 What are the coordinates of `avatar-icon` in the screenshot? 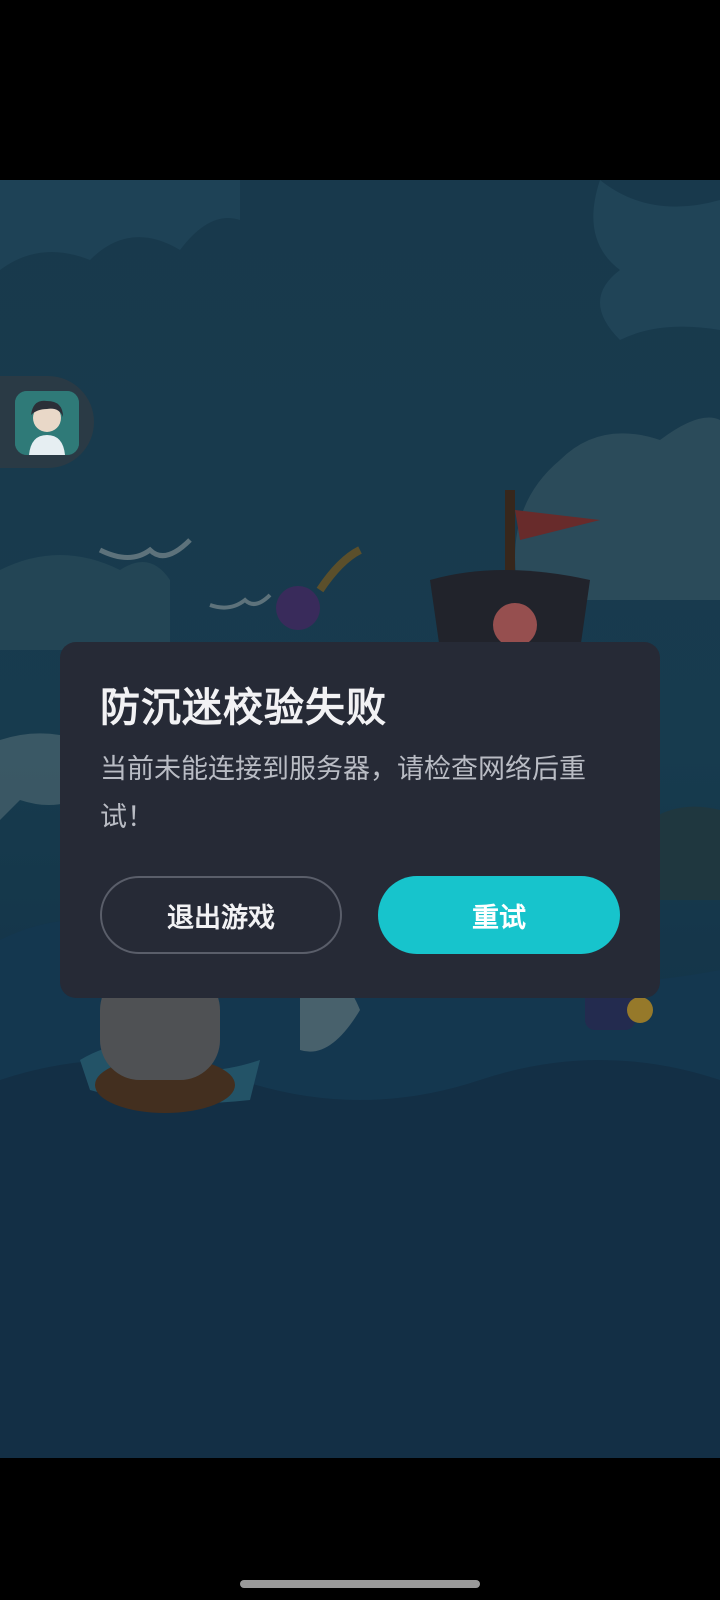 It's located at (47, 423).